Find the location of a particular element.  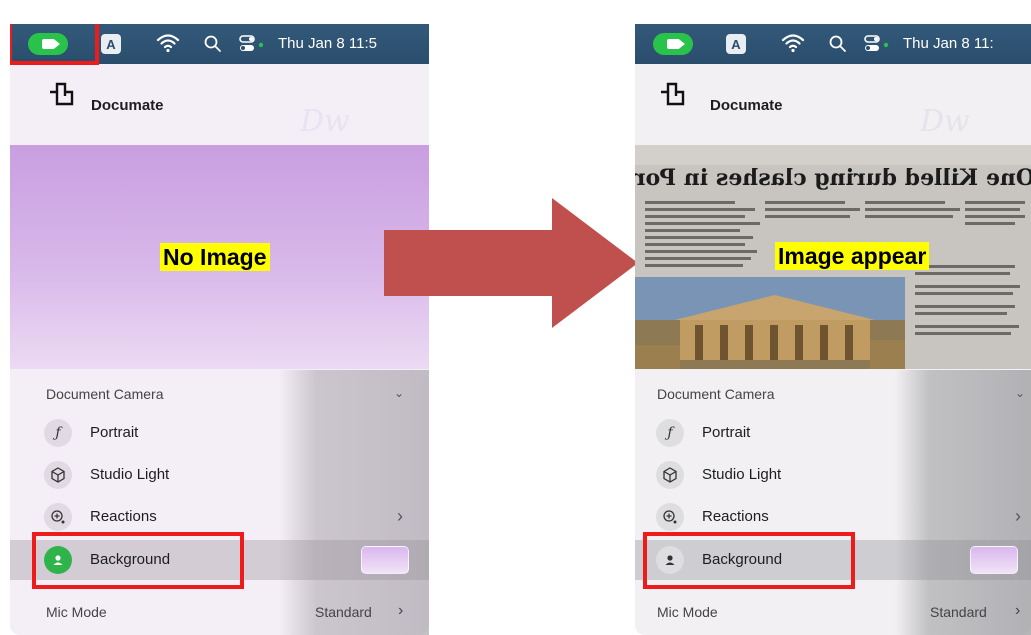

menu-bar-clock: Thu Jan 8 11: is located at coordinates (948, 43).